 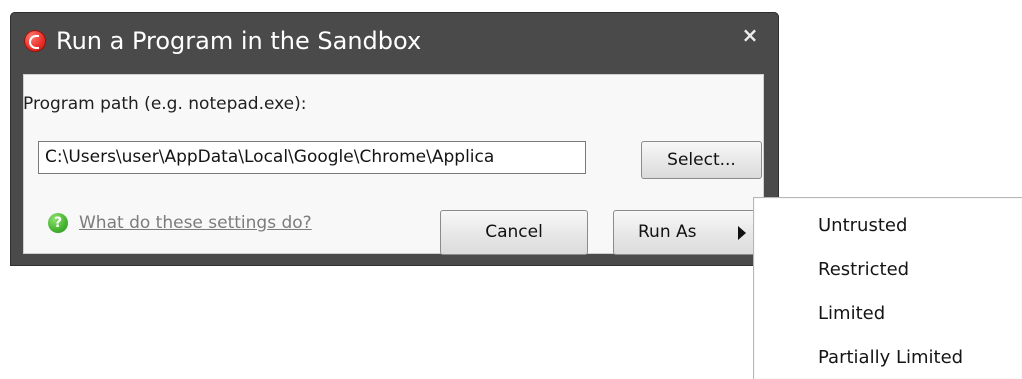 I want to click on program-path-label: Program path (e.g. notepad.exe):, so click(x=165, y=104).